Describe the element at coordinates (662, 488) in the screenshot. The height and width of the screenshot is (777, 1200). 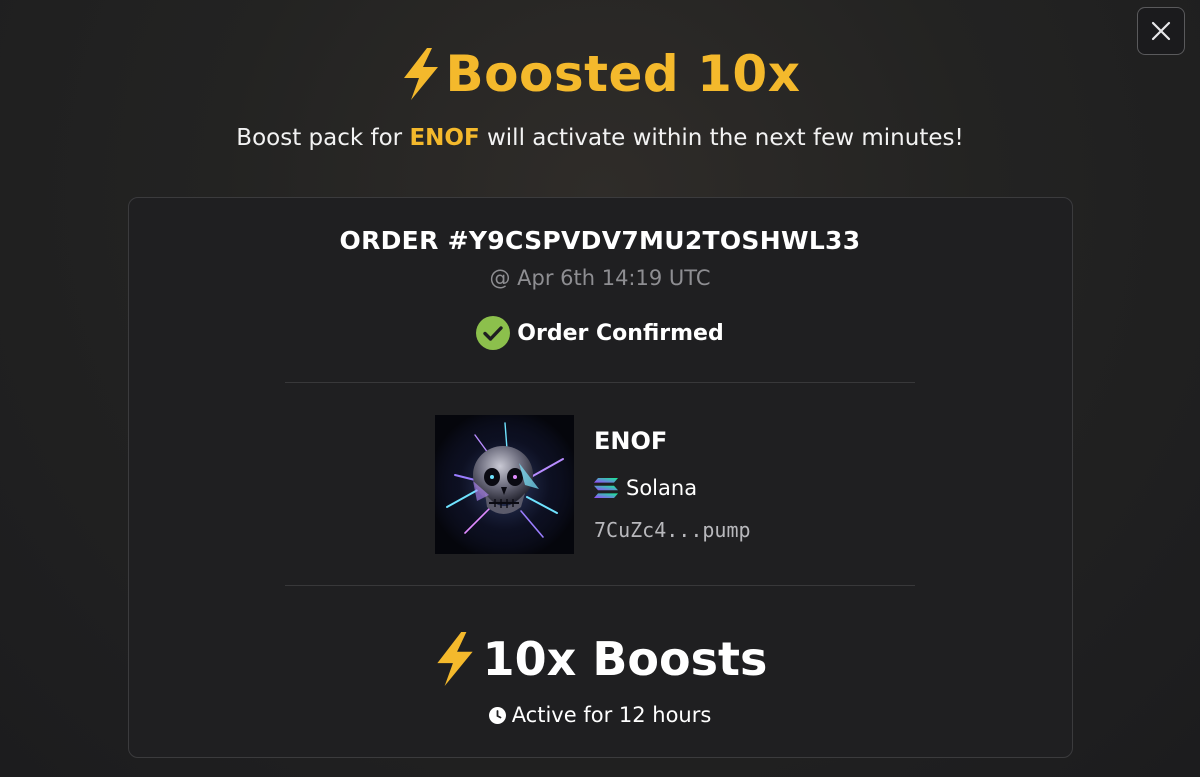
I see `chain-label: Solana` at that location.